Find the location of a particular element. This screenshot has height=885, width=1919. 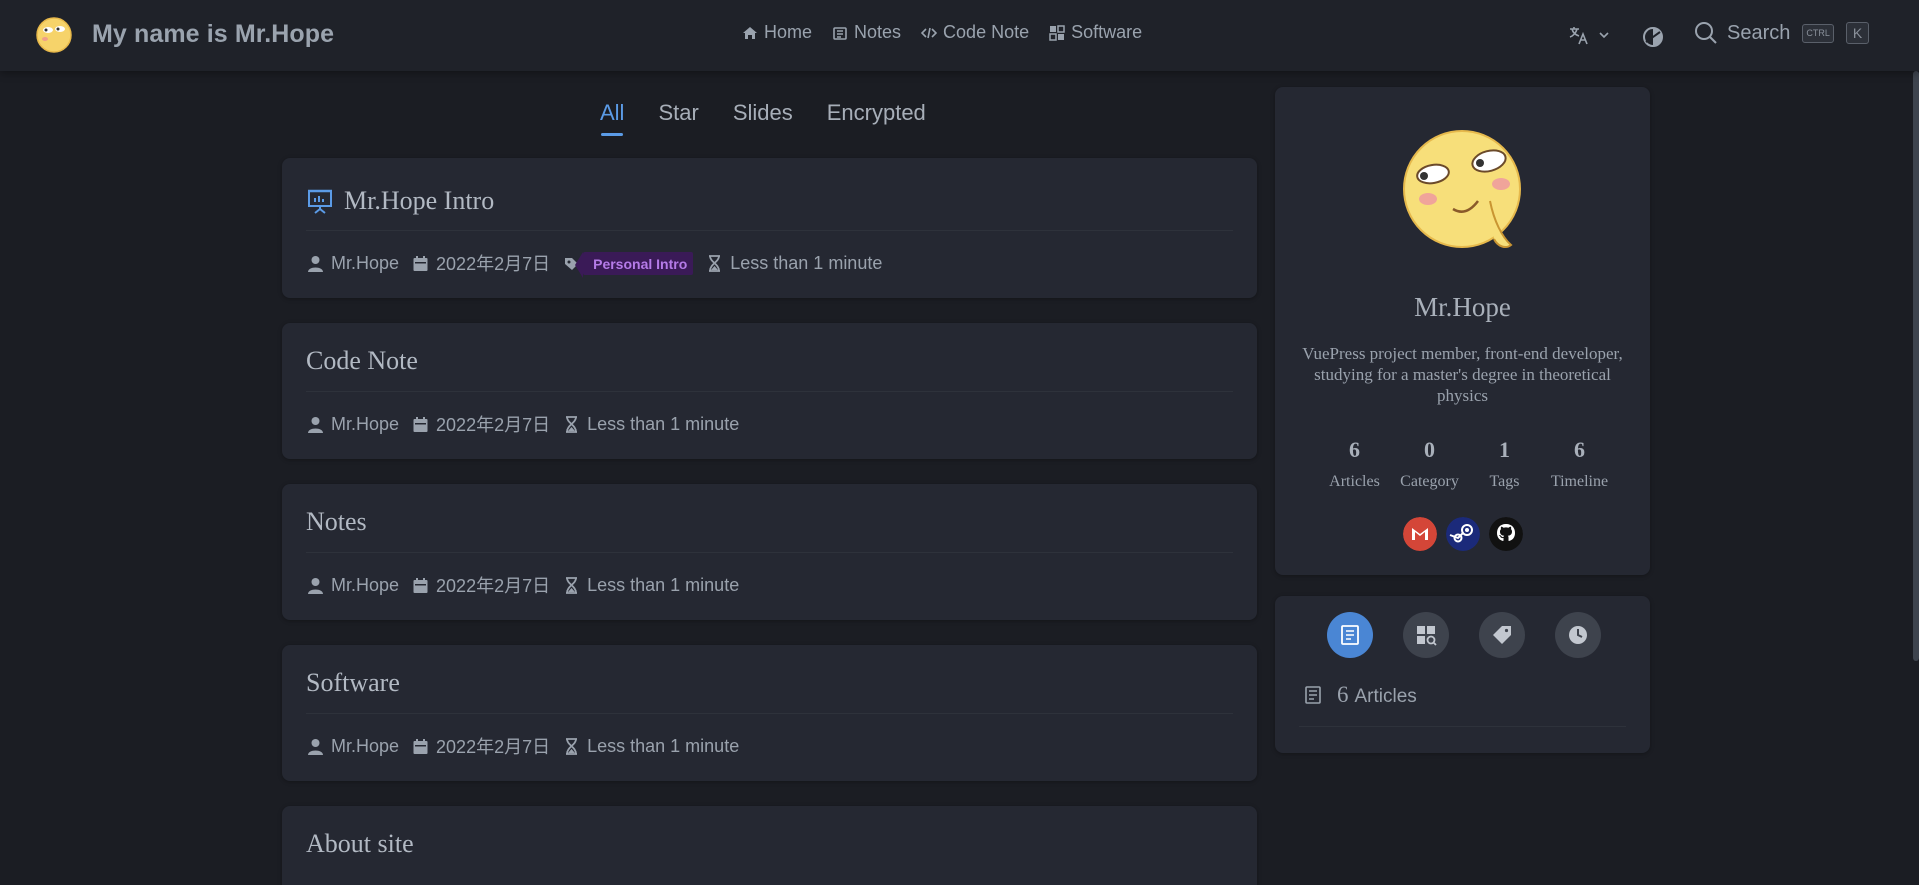

article-count-summary: 6 Articles is located at coordinates (1361, 695).